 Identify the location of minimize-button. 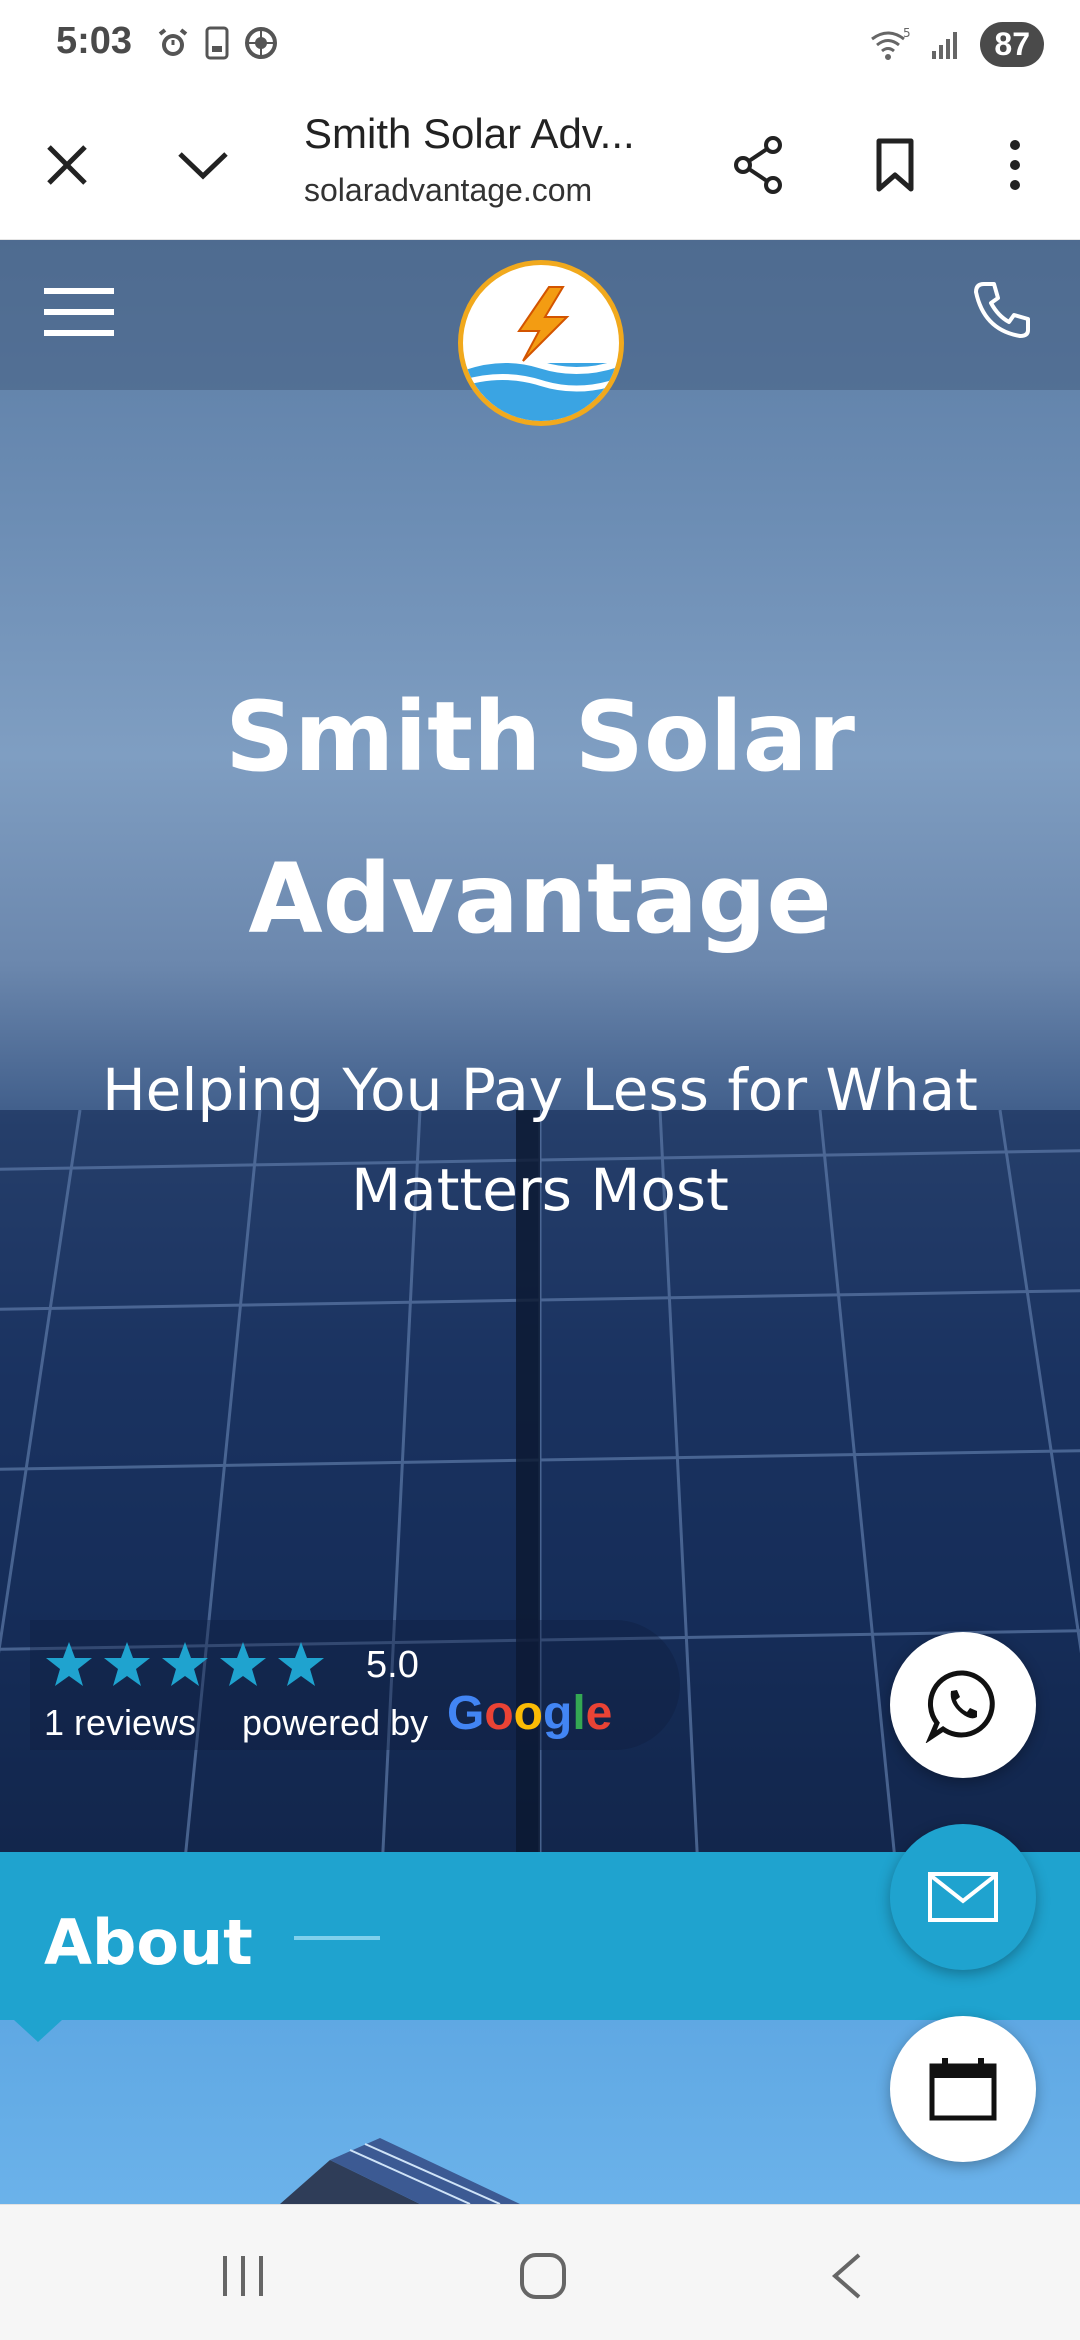
(203, 165).